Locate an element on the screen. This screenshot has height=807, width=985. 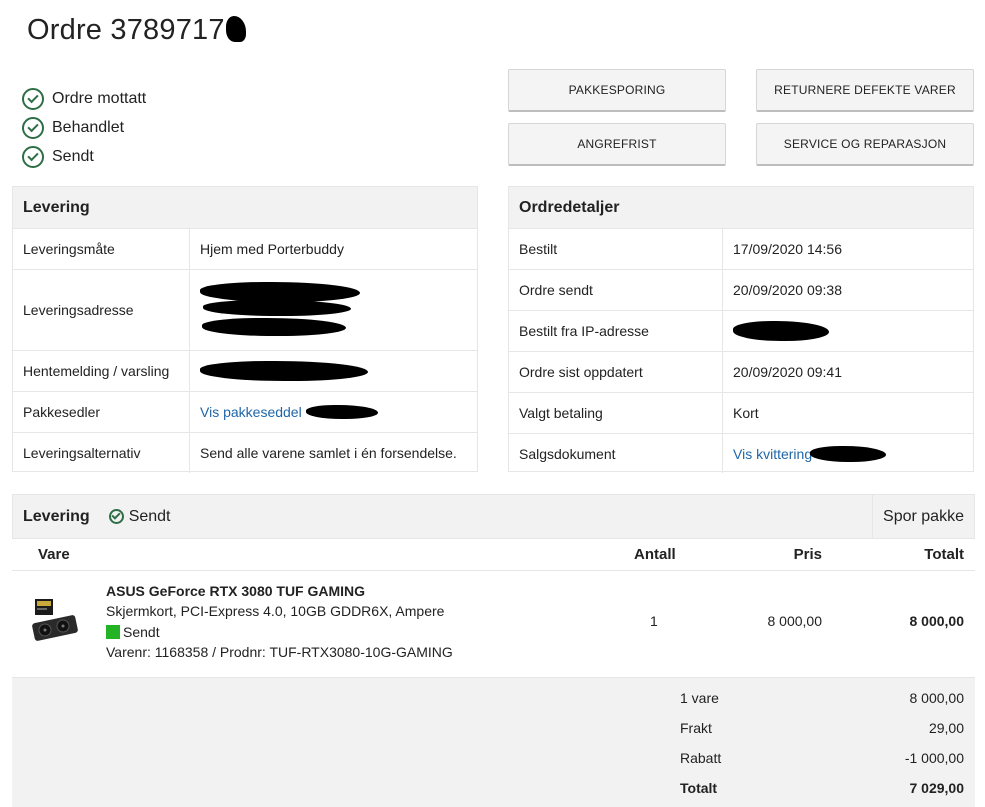
shipment-header: Levering Sendt Spor pakke is located at coordinates (493, 516).